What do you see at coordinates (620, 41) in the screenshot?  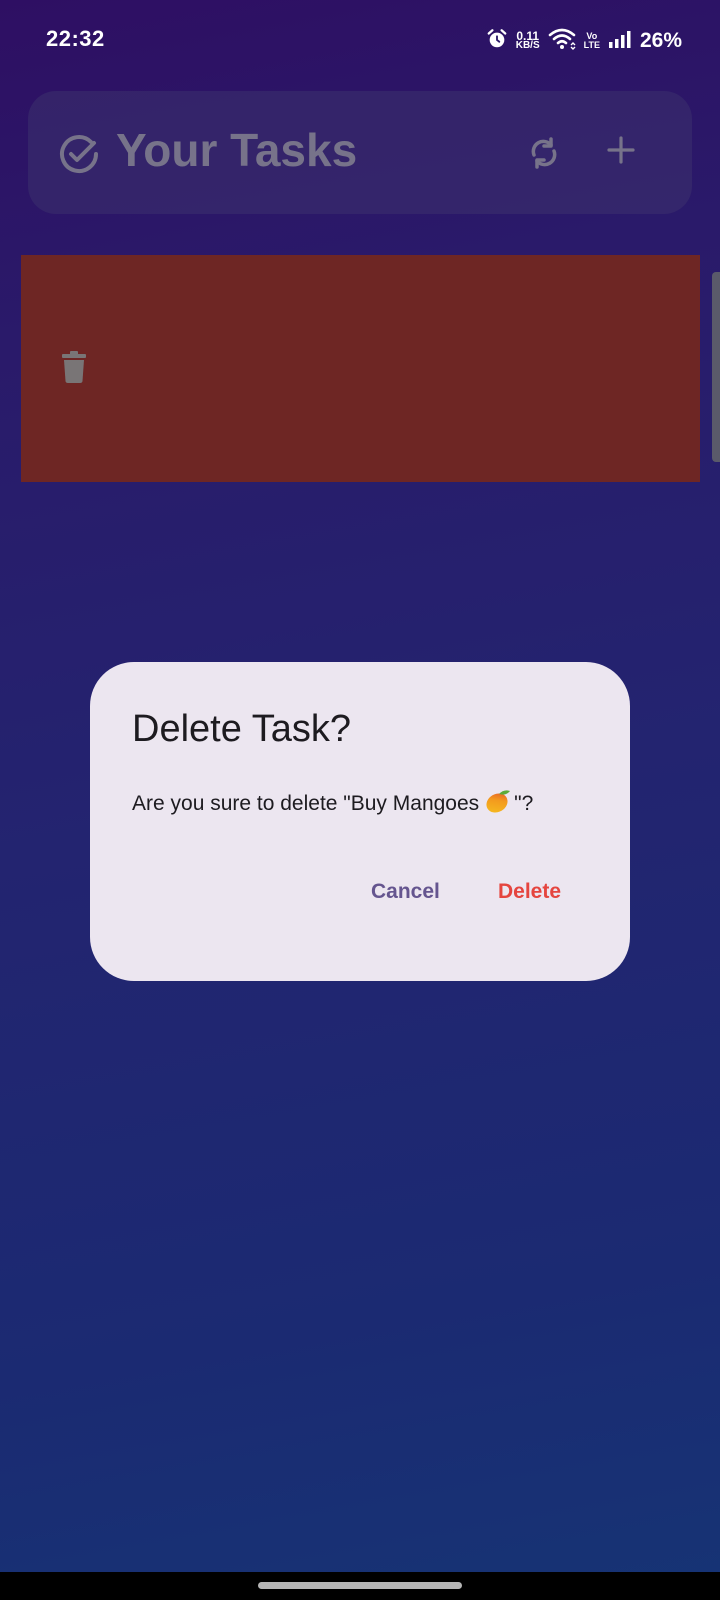 I see `signal-icon` at bounding box center [620, 41].